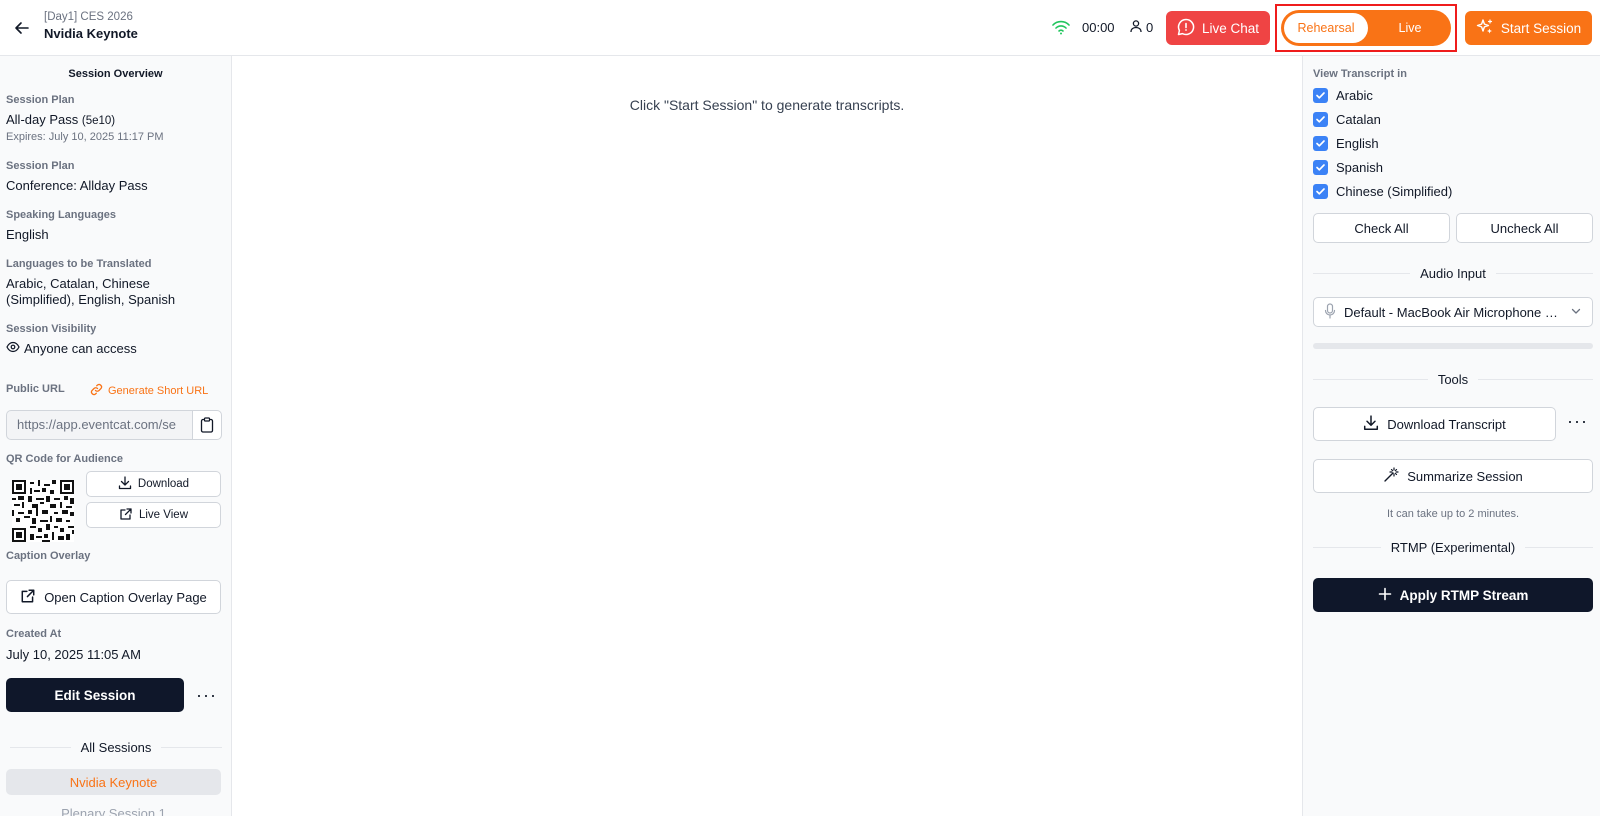  Describe the element at coordinates (1330, 312) in the screenshot. I see `microphone-icon` at that location.